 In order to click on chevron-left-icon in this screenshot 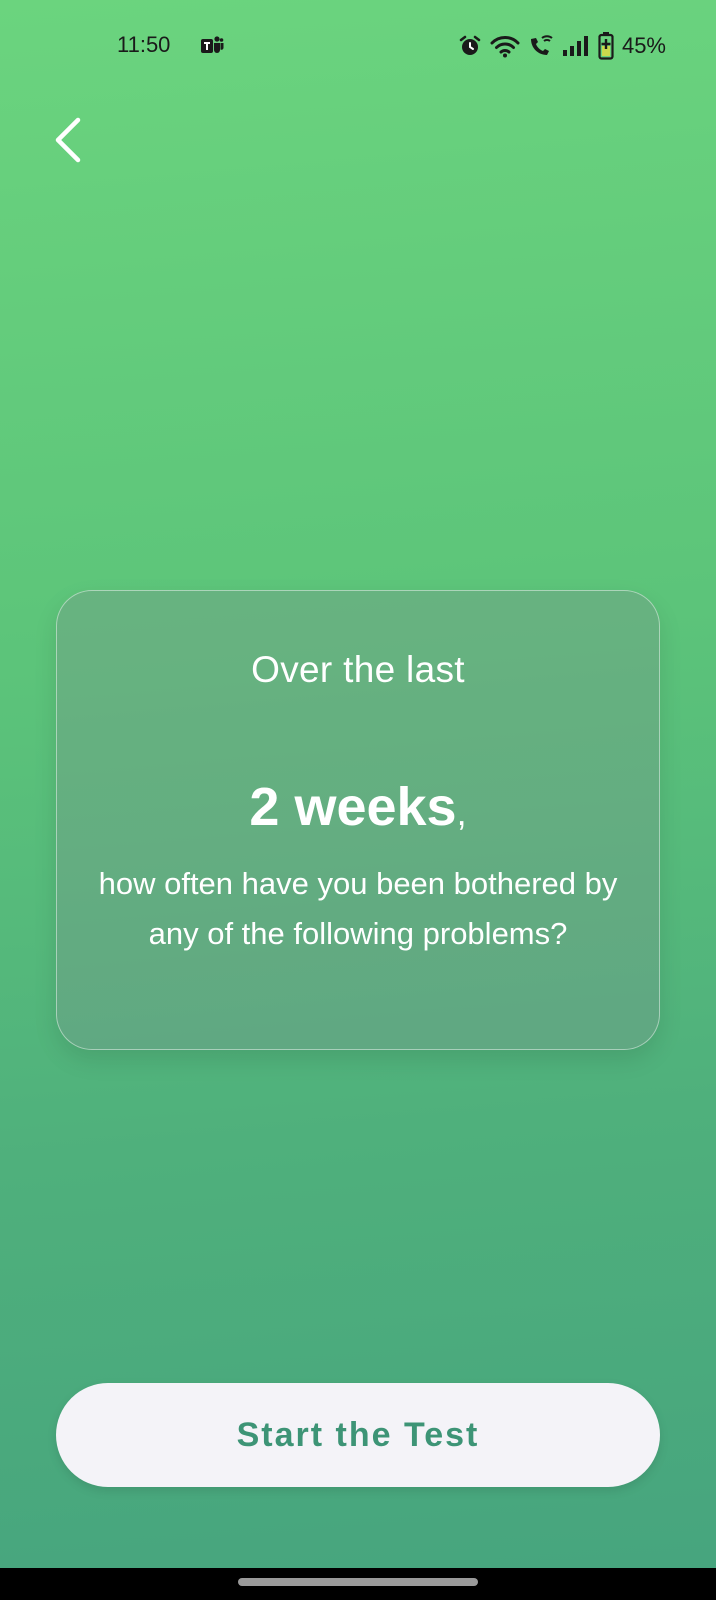, I will do `click(68, 140)`.